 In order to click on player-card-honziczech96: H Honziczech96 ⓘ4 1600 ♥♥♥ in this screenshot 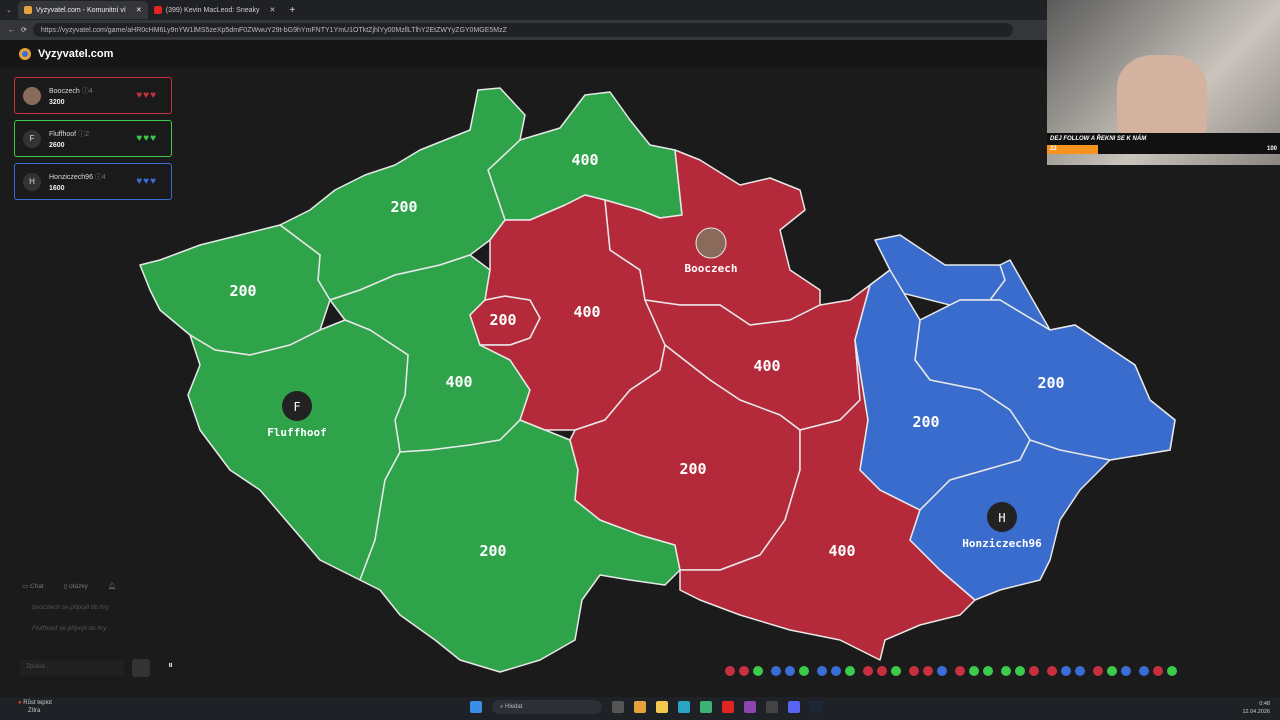, I will do `click(93, 181)`.